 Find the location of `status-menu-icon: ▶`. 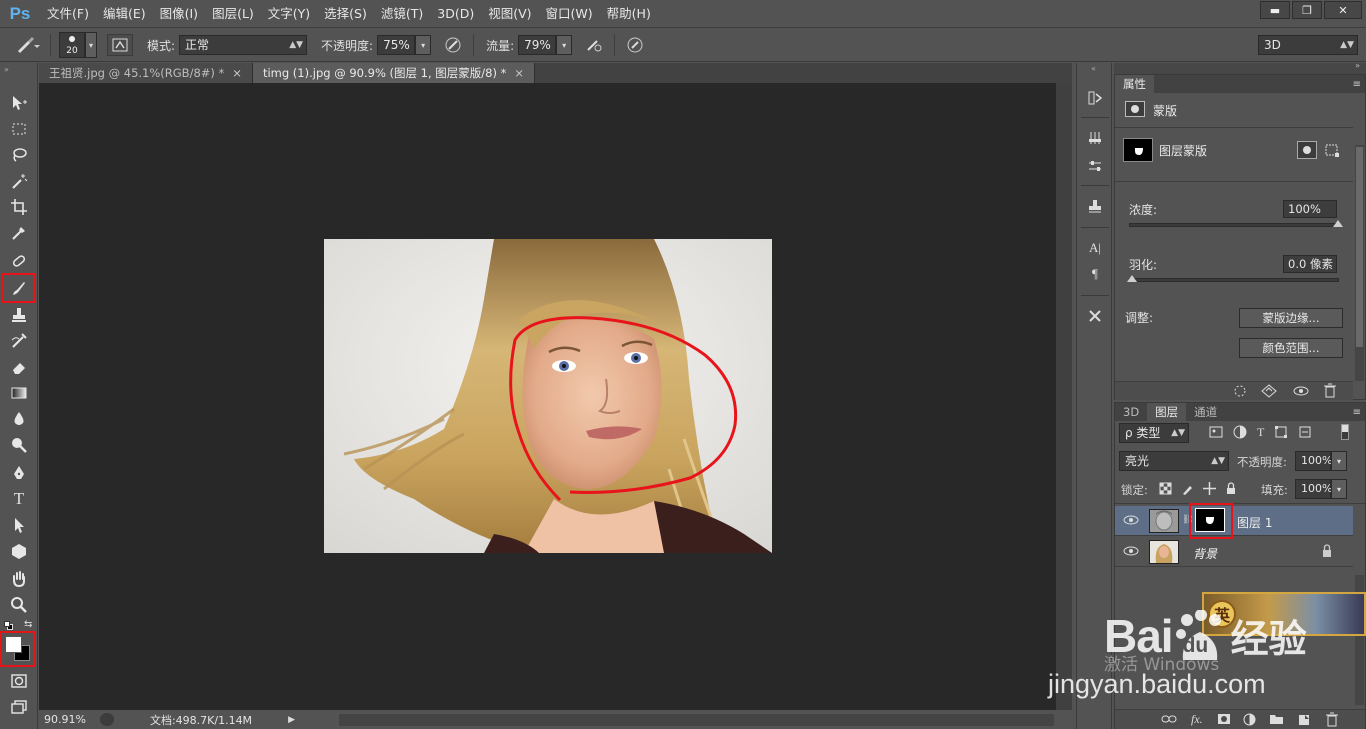

status-menu-icon: ▶ is located at coordinates (291, 720).